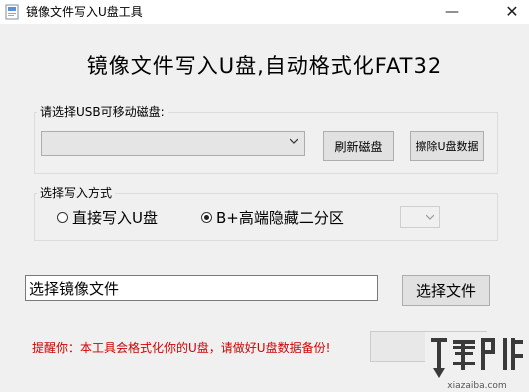  I want to click on watermark-logo: xiazaiba.com, so click(477, 362).